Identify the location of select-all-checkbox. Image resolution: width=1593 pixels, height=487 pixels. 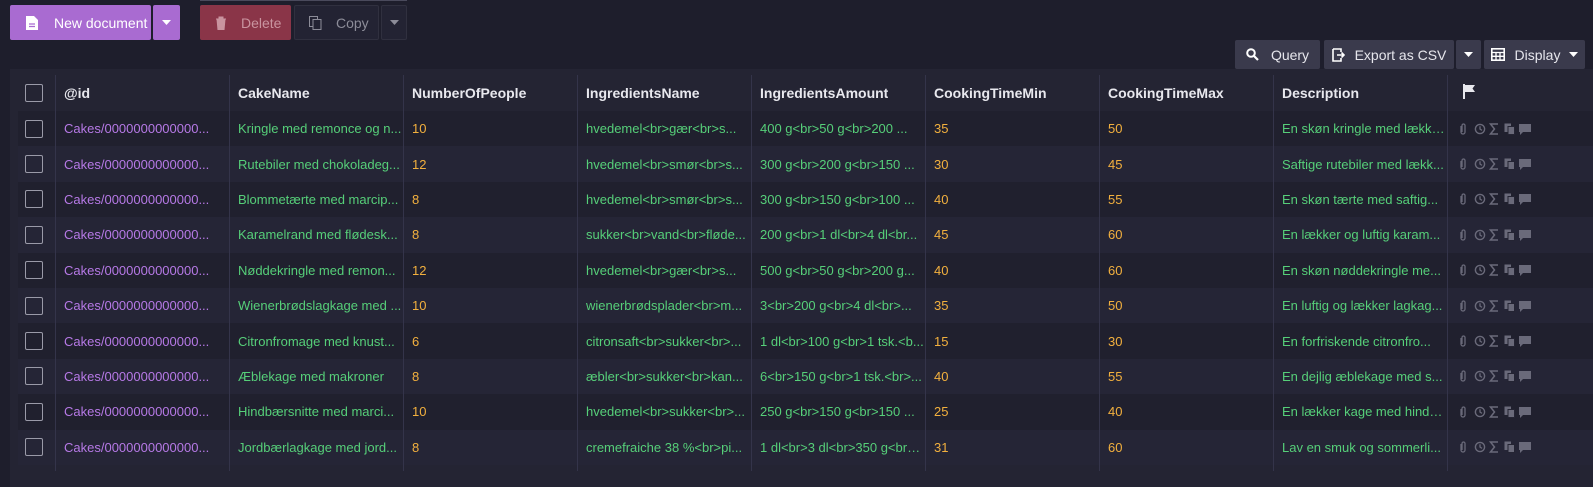
(34, 93).